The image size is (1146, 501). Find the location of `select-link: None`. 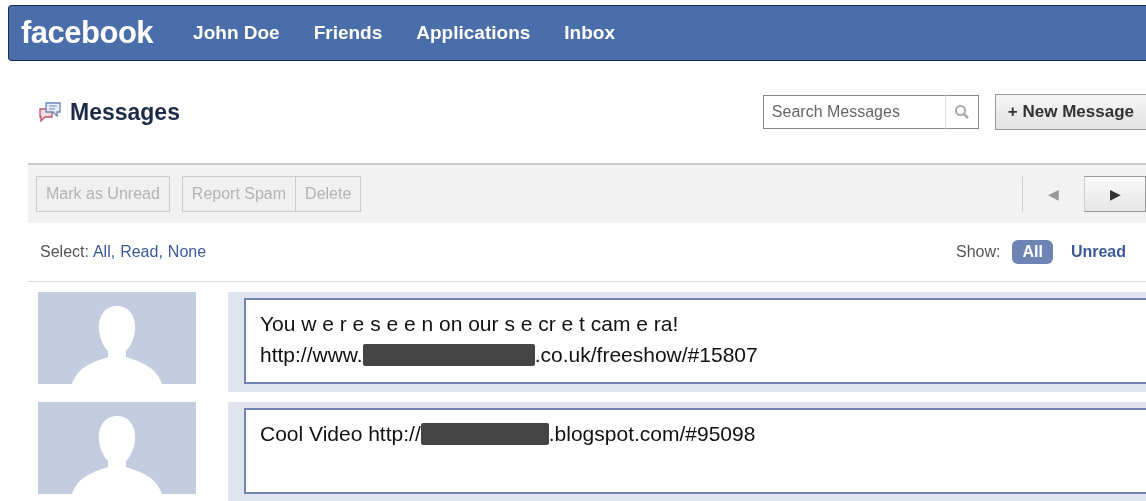

select-link: None is located at coordinates (187, 252).